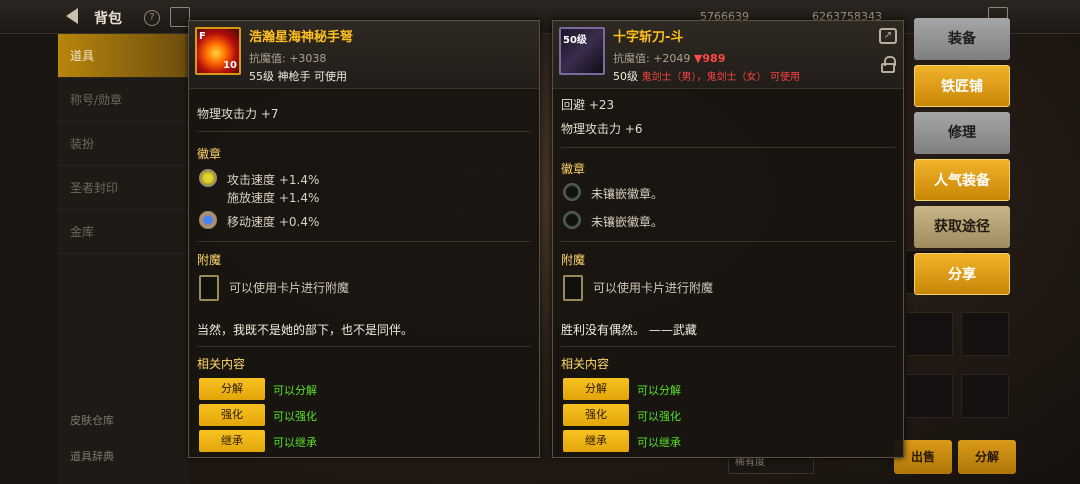 The height and width of the screenshot is (484, 1080). I want to click on item-dictionary-link: 道具辞典, so click(92, 456).